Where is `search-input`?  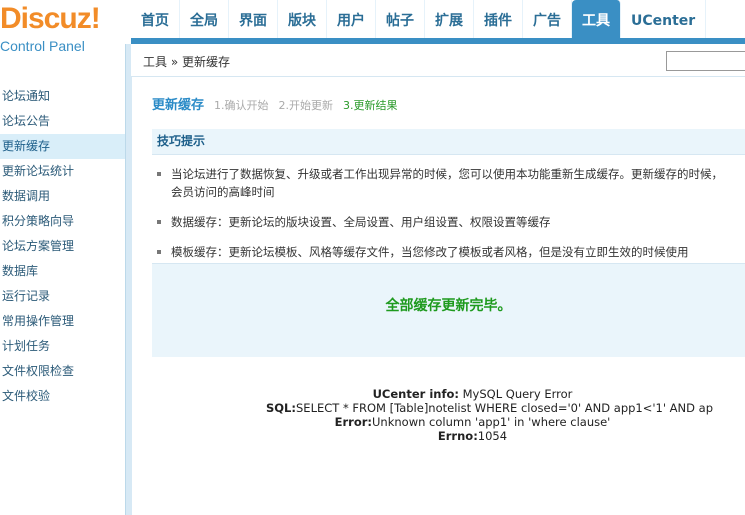 search-input is located at coordinates (705, 61).